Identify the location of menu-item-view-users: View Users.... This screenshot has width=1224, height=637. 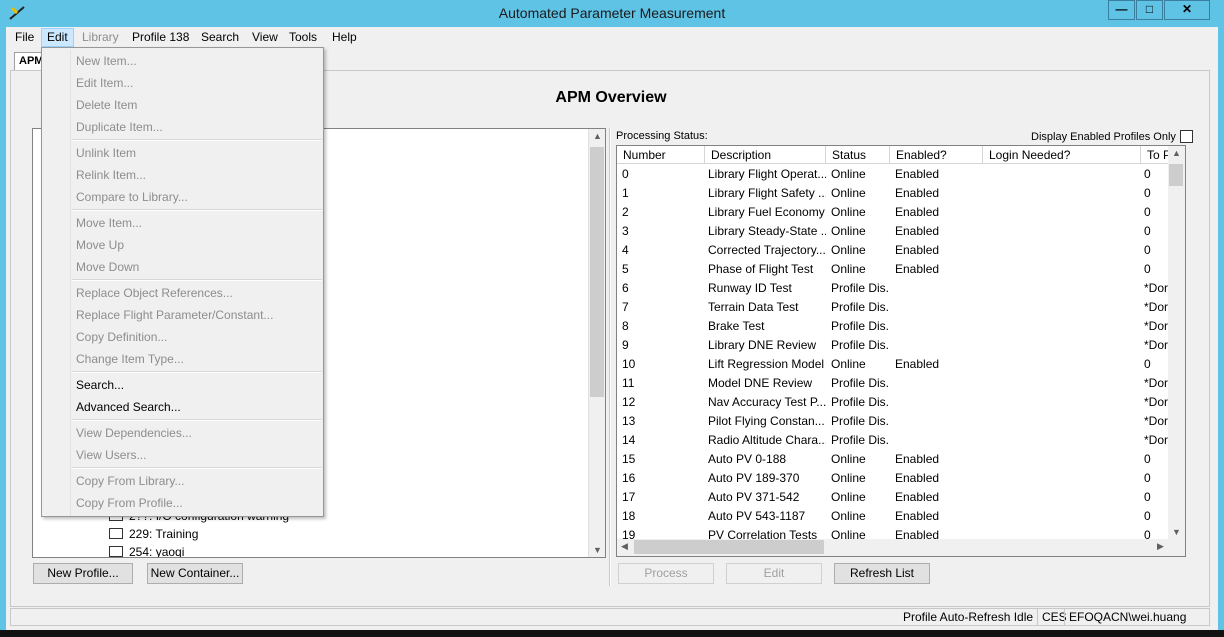
(111, 455).